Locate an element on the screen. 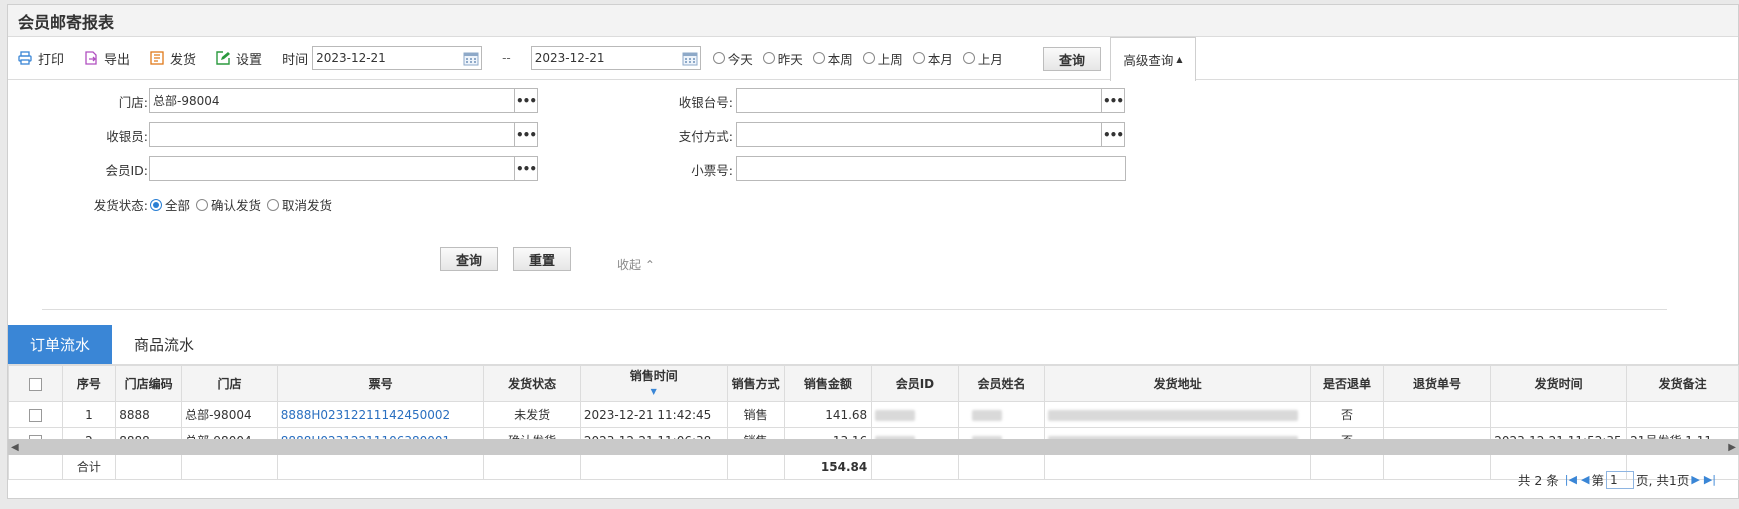 The height and width of the screenshot is (509, 1739). reset-button: 重置 is located at coordinates (542, 259).